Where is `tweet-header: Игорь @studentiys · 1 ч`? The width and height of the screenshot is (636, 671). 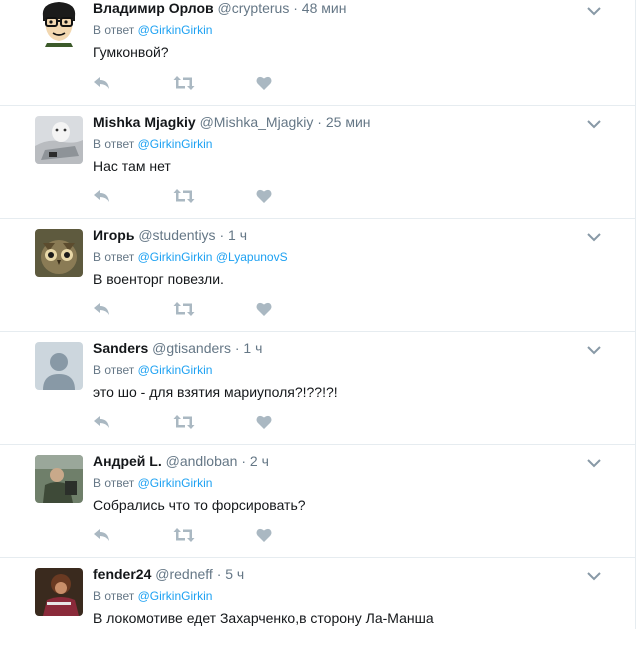 tweet-header: Игорь @studentiys · 1 ч is located at coordinates (170, 235).